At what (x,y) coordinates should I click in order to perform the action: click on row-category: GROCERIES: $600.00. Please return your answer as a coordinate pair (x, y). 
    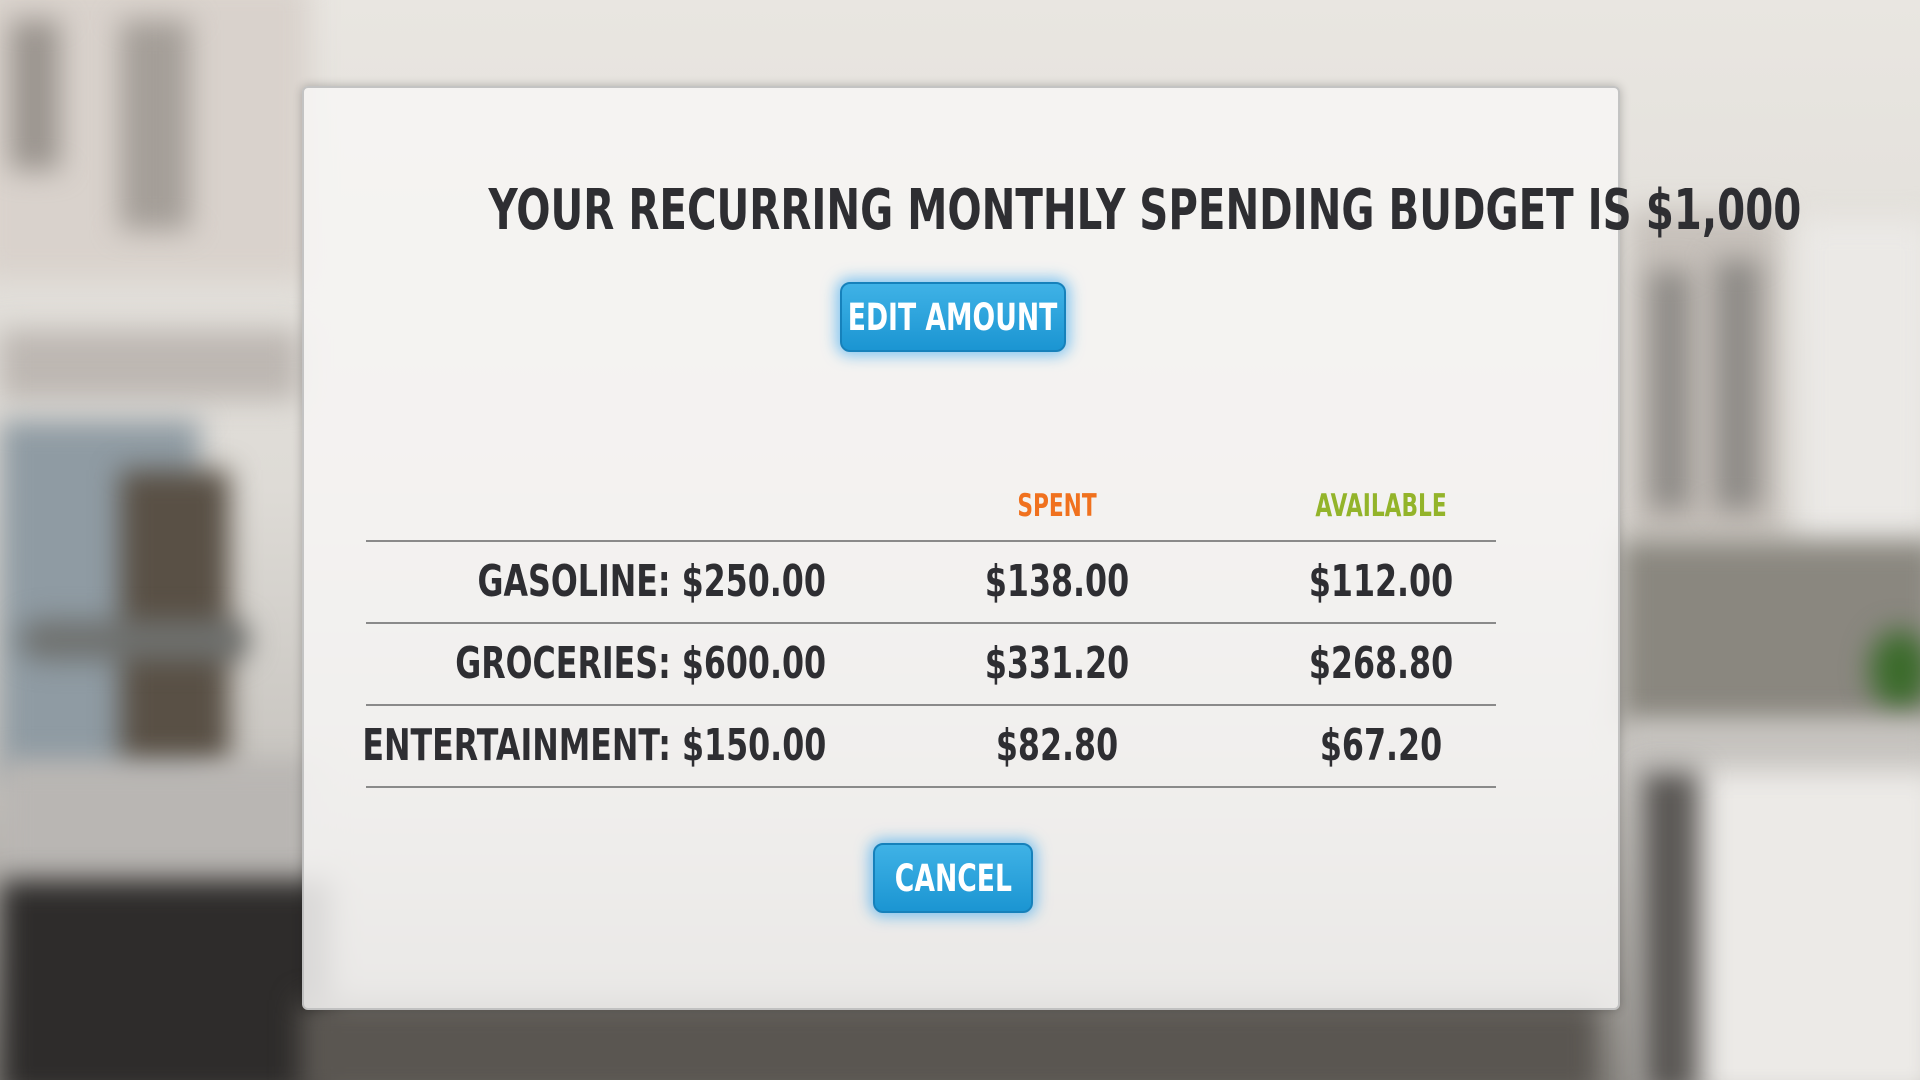
    Looking at the image, I should click on (640, 663).